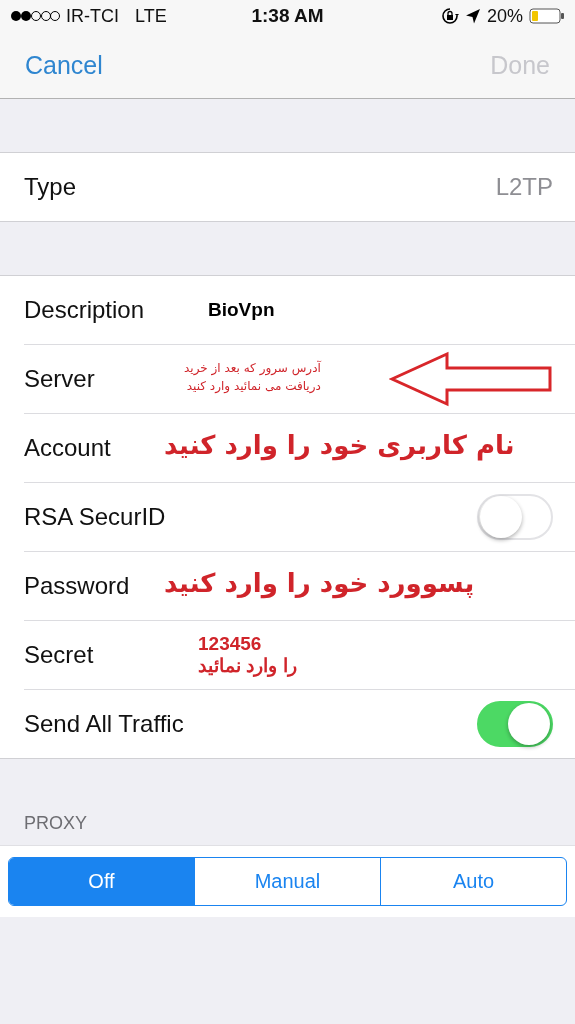 The width and height of the screenshot is (575, 1024). Describe the element at coordinates (268, 310) in the screenshot. I see `text-field: BioVpn` at that location.